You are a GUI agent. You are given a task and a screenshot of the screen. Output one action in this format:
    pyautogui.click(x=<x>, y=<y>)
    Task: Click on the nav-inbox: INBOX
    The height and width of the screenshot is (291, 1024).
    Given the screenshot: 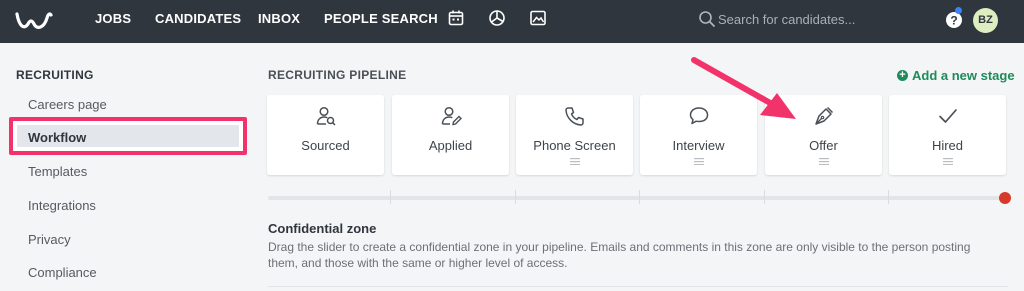 What is the action you would take?
    pyautogui.click(x=279, y=18)
    